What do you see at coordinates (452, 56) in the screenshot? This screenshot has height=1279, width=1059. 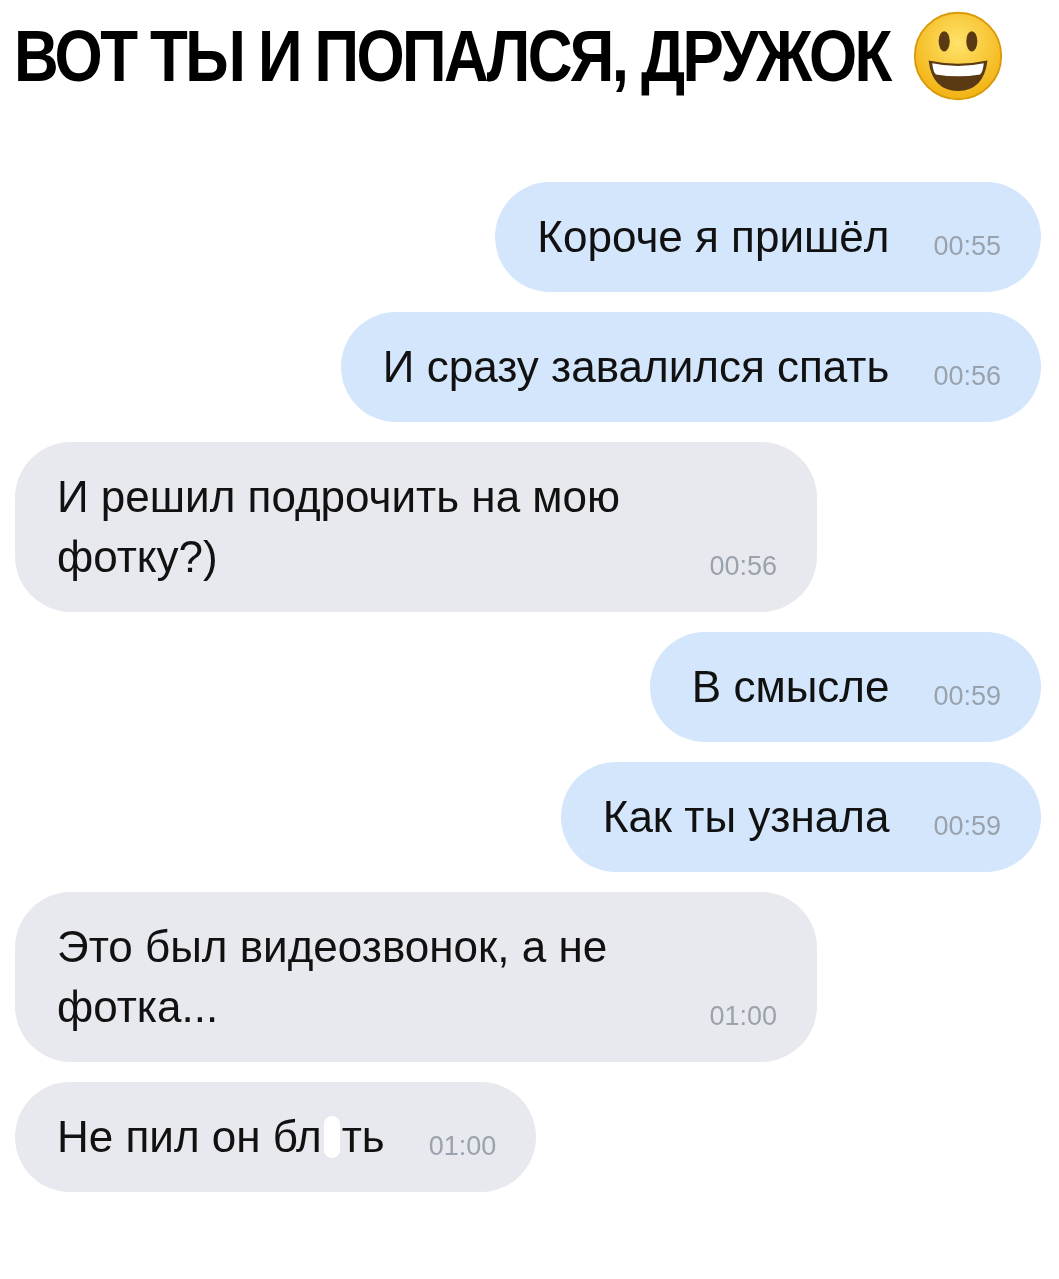 I see `caption-title: ВОТ ТЫ И ПОПАЛСЯ, ДРУЖОК` at bounding box center [452, 56].